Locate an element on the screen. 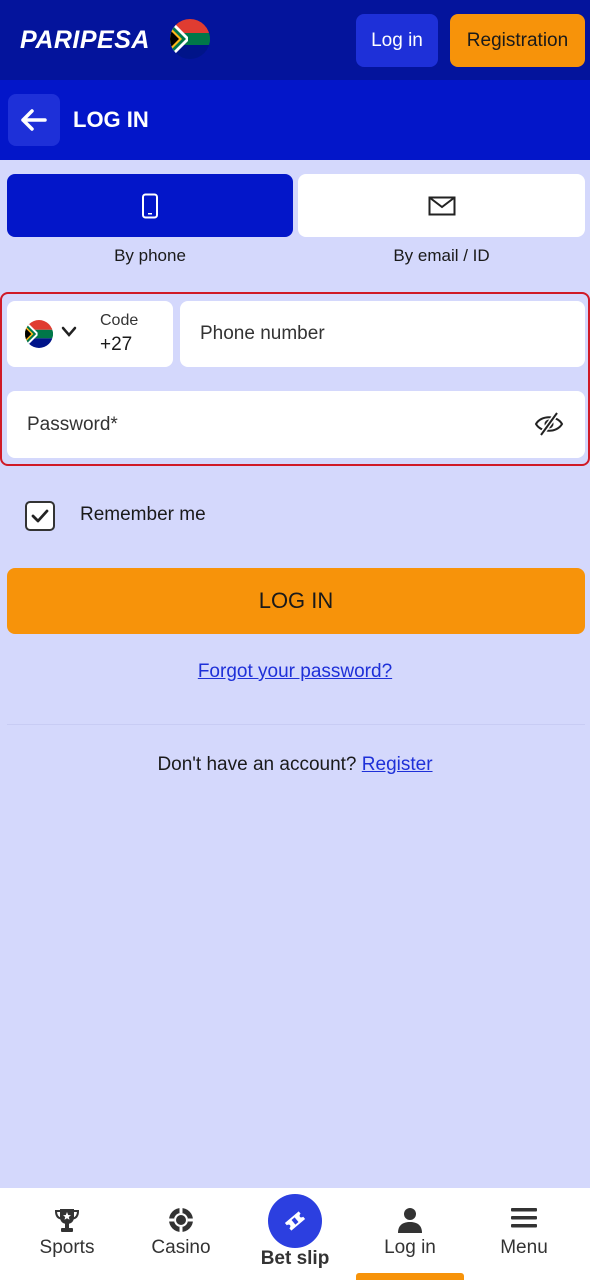 This screenshot has height=1280, width=590. password-field is located at coordinates (296, 424).